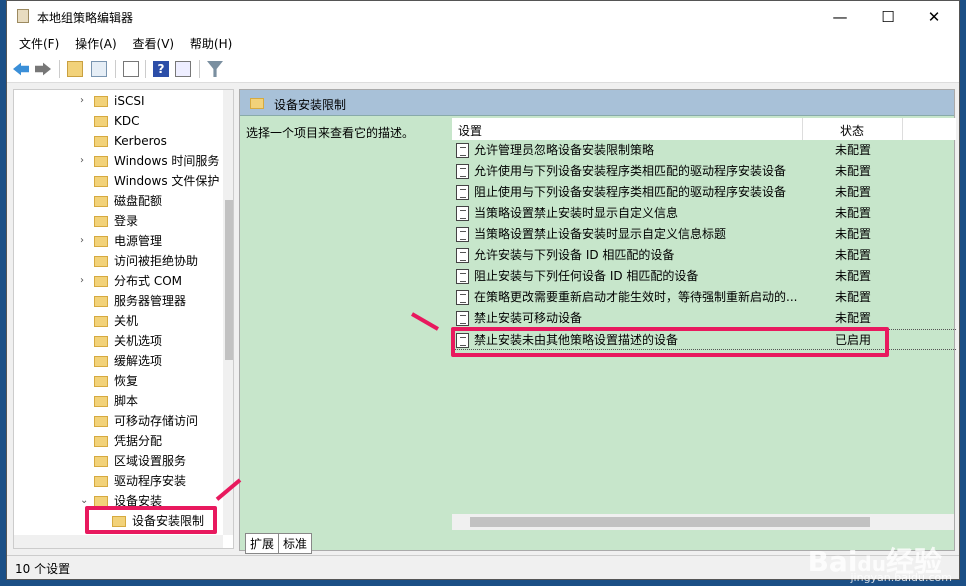  Describe the element at coordinates (483, 44) in the screenshot. I see `menu-bar: 文件(F) 操作(A) 查看(V) 帮助(H)` at that location.